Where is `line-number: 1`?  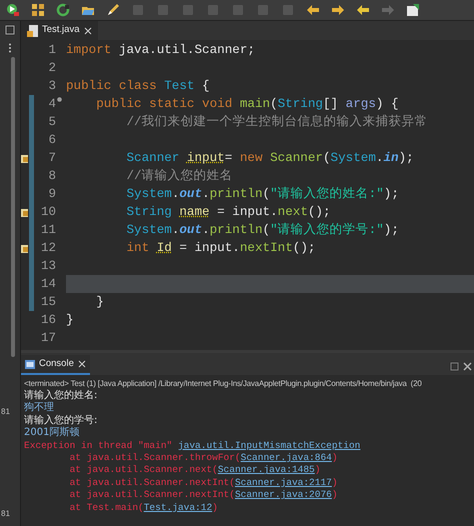 line-number: 1 is located at coordinates (52, 50).